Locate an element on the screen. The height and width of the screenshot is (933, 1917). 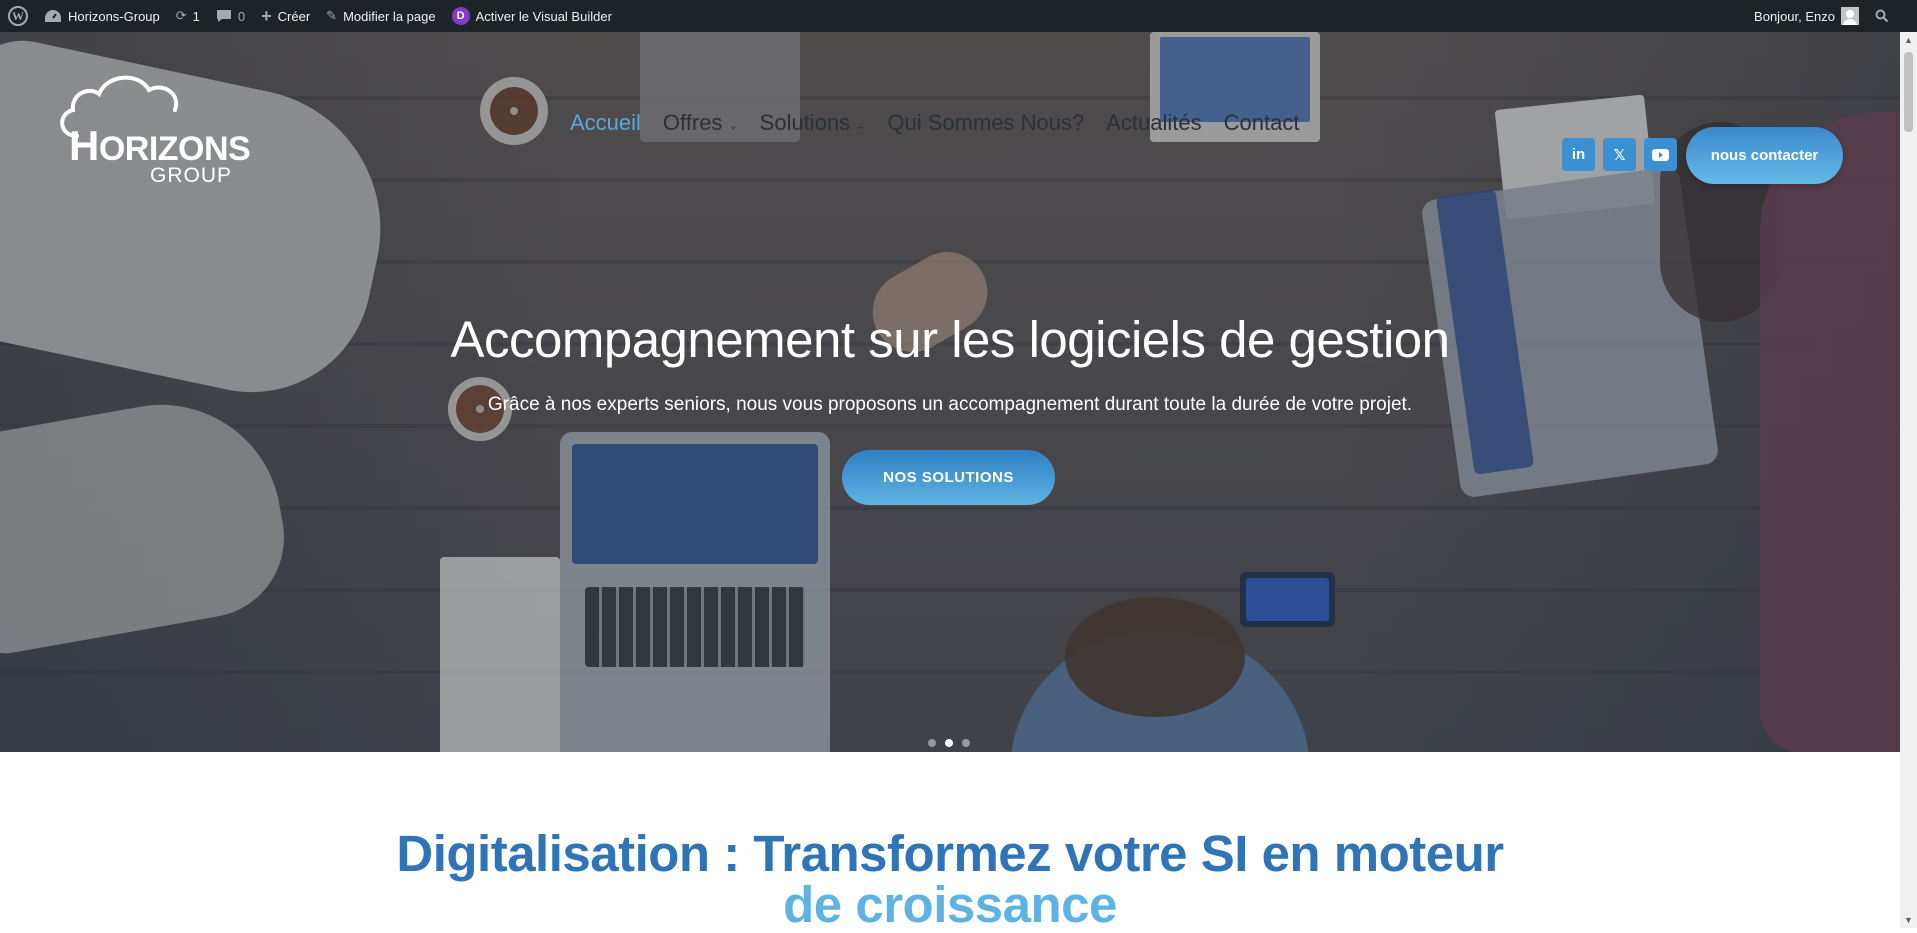
youtube-icon is located at coordinates (1660, 154).